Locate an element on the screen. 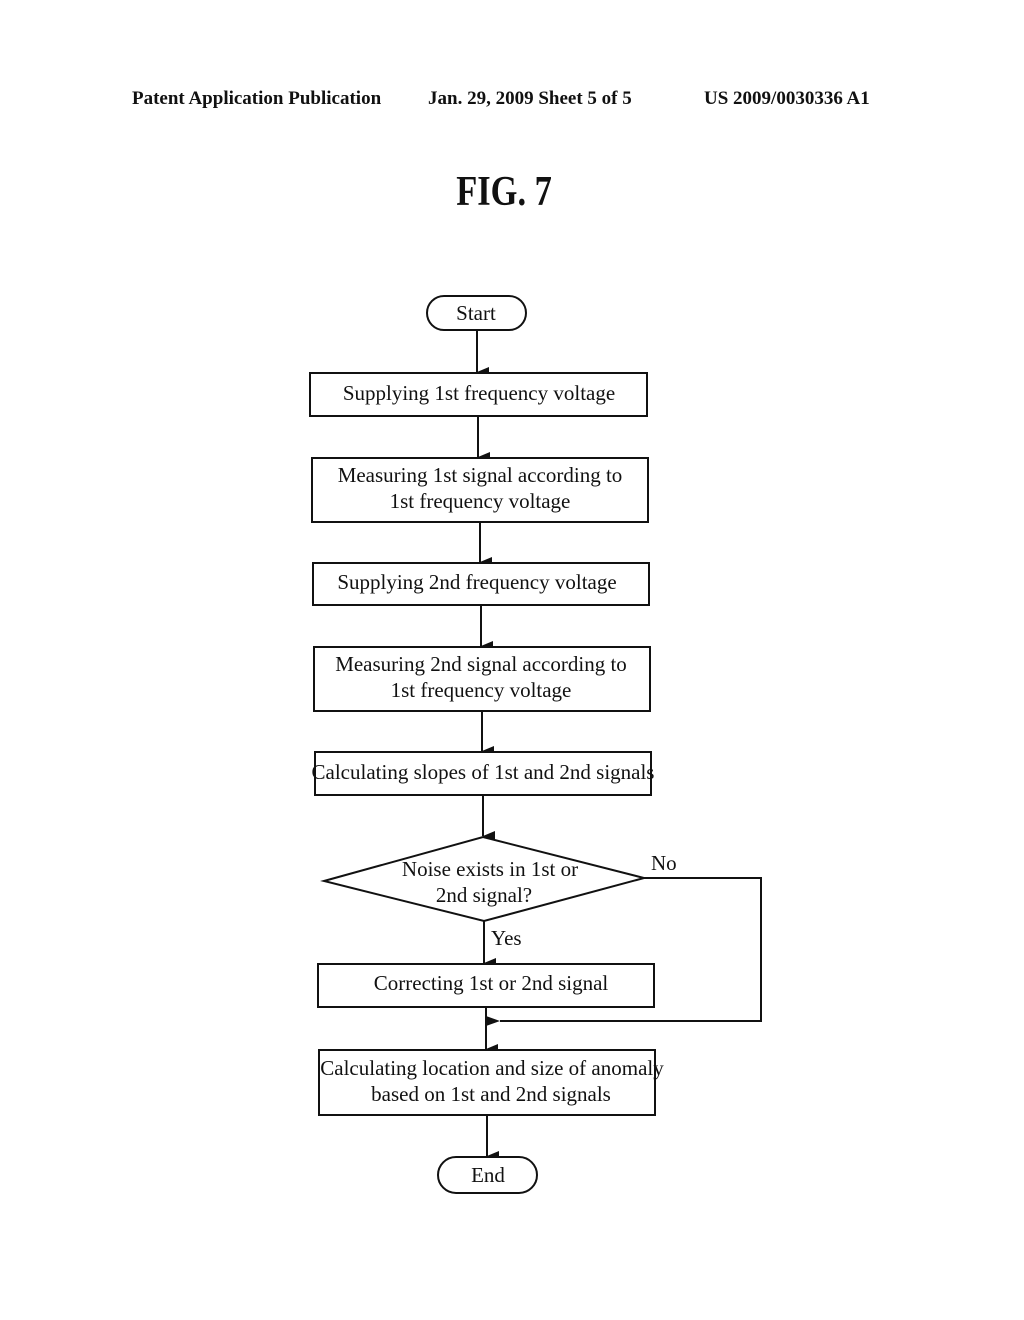 Image resolution: width=1024 pixels, height=1320 pixels. end-label: End is located at coordinates (488, 1175).